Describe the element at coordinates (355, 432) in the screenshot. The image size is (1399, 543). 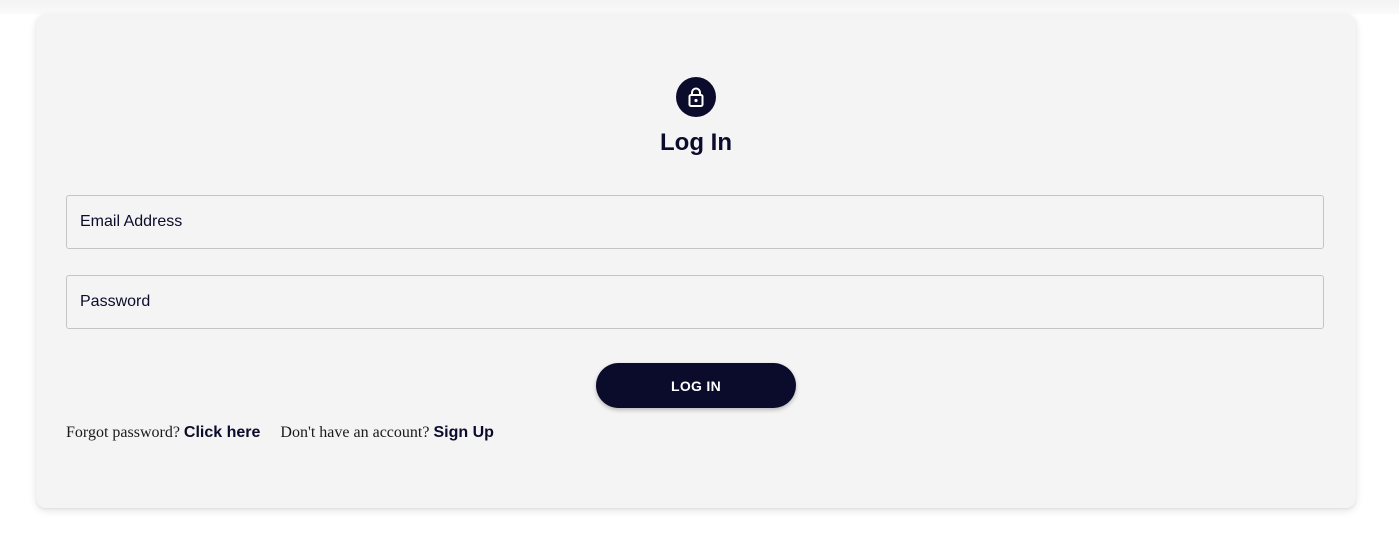
I see `signup-prompt-text: Don't have an account?` at that location.